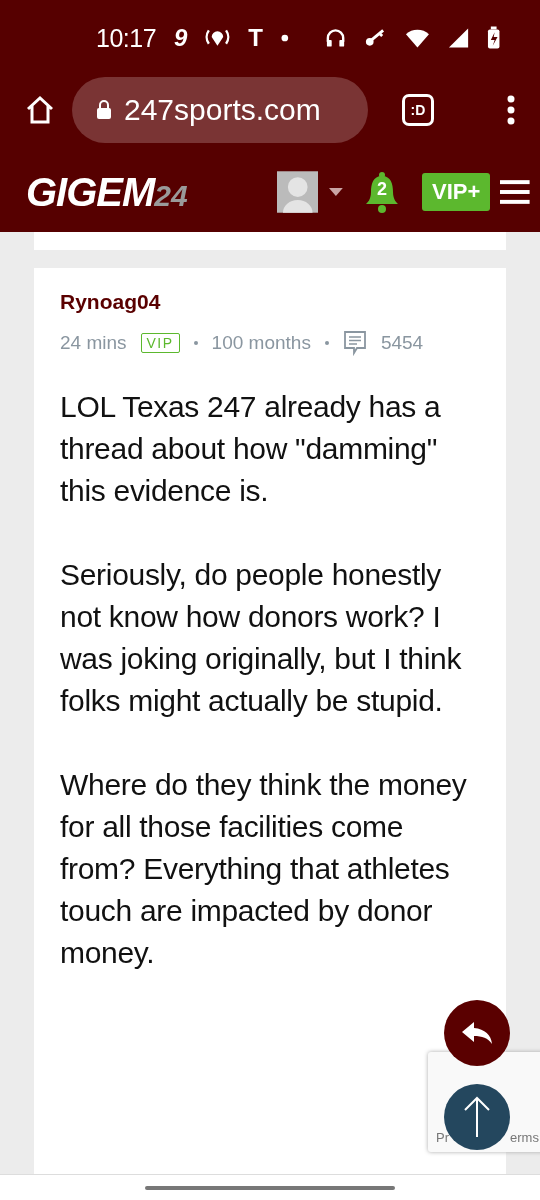 Image resolution: width=540 pixels, height=1200 pixels. What do you see at coordinates (442, 1137) in the screenshot?
I see `recaptcha-text: Pr` at bounding box center [442, 1137].